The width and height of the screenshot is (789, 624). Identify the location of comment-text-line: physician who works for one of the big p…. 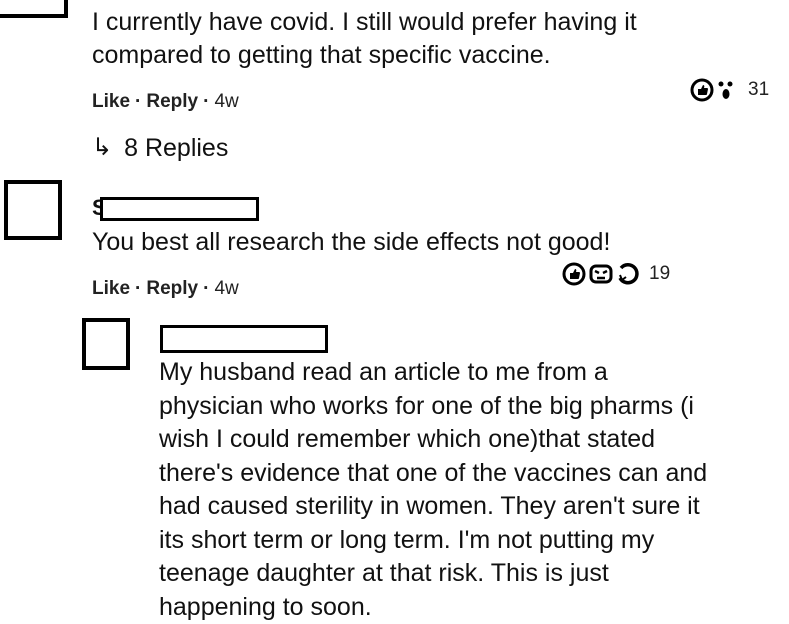
(426, 407).